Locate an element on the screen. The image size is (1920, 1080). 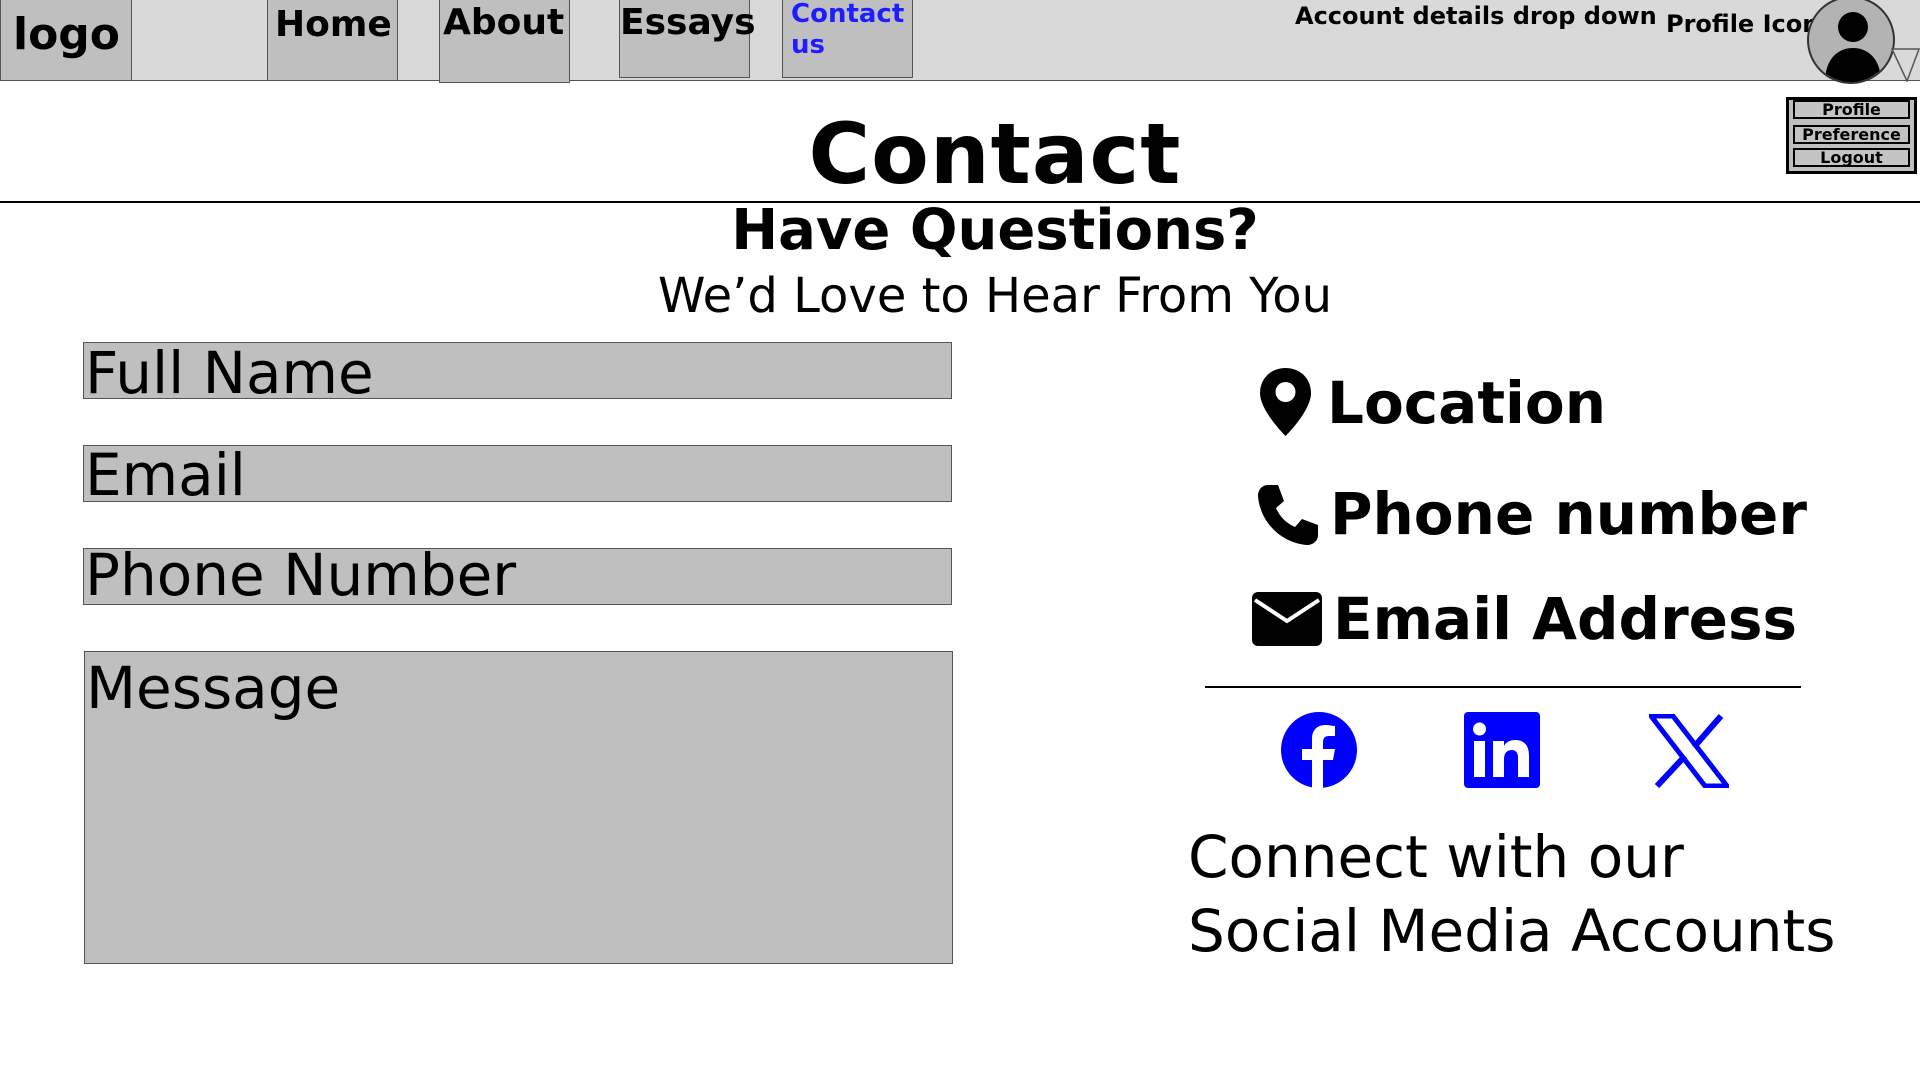
nav-home-link: Home is located at coordinates (332, 40).